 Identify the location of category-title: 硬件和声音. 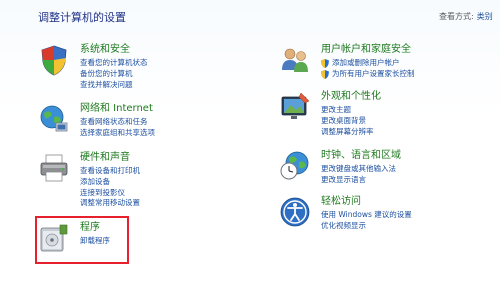
(105, 158).